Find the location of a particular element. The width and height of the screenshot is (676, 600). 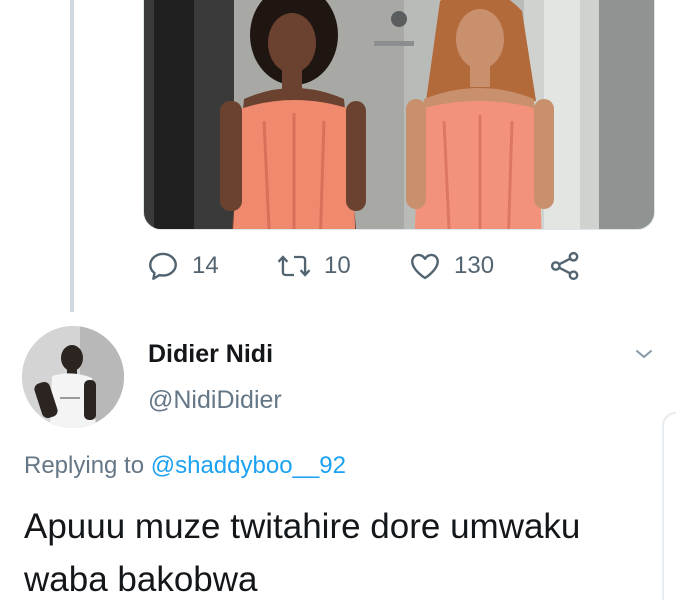

replying-to-line: Replying to @shaddyboo__92 is located at coordinates (185, 466).